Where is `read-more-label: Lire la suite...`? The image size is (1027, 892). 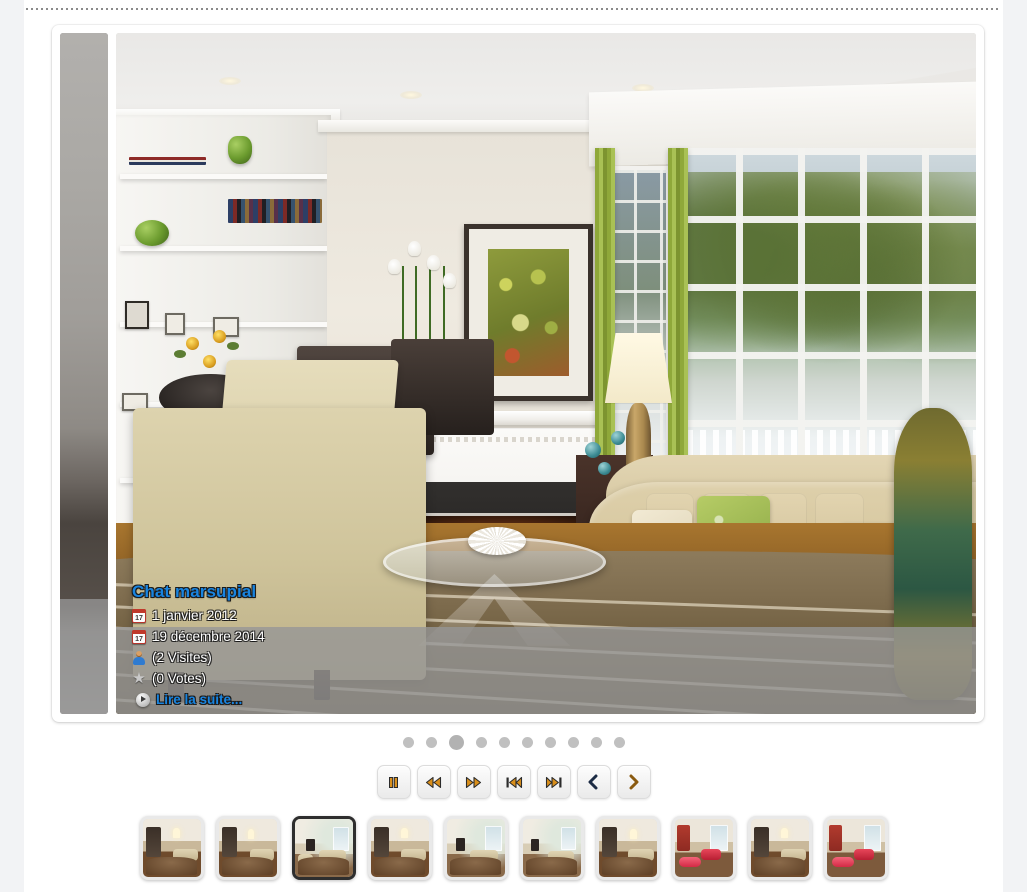
read-more-label: Lire la suite... is located at coordinates (199, 699).